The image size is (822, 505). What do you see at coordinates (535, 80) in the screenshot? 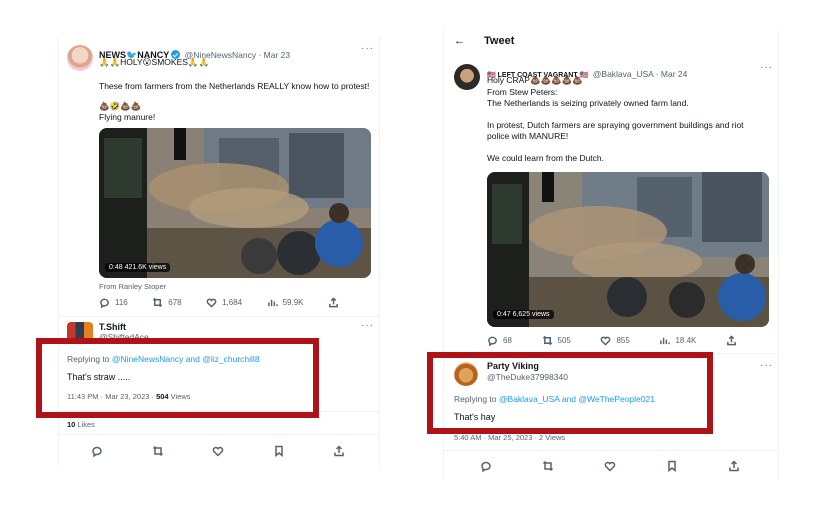
I see `tweet-text-line-1: Holy CRAP💩💩💩💩💩` at bounding box center [535, 80].